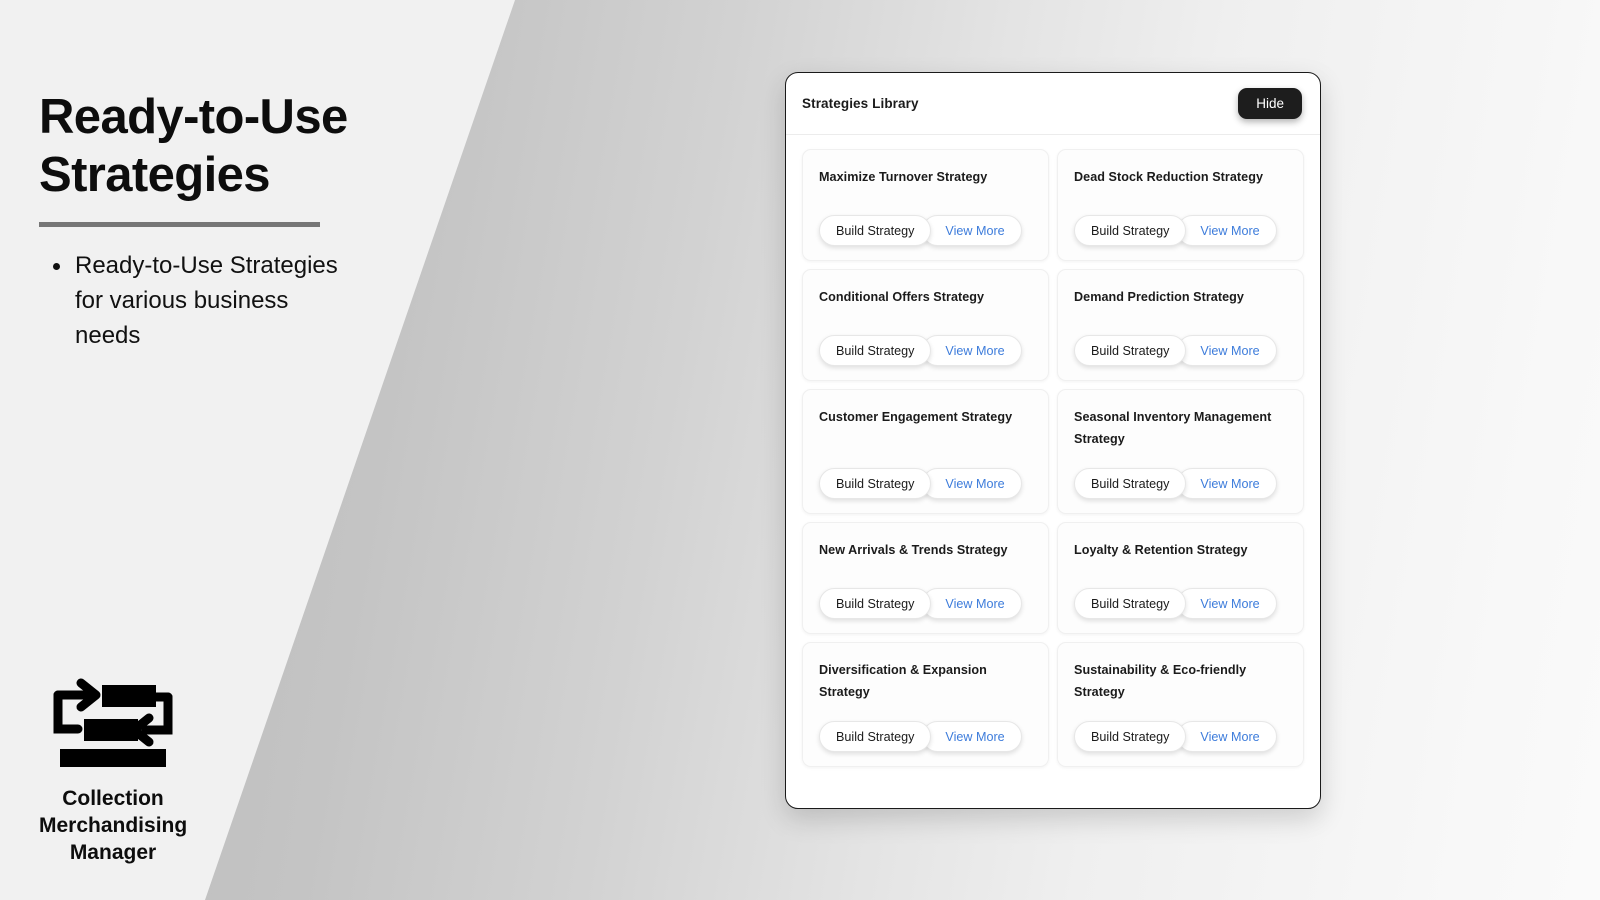  Describe the element at coordinates (1168, 177) in the screenshot. I see `strategy-card-title: Dead Stock Reduction Strategy` at that location.